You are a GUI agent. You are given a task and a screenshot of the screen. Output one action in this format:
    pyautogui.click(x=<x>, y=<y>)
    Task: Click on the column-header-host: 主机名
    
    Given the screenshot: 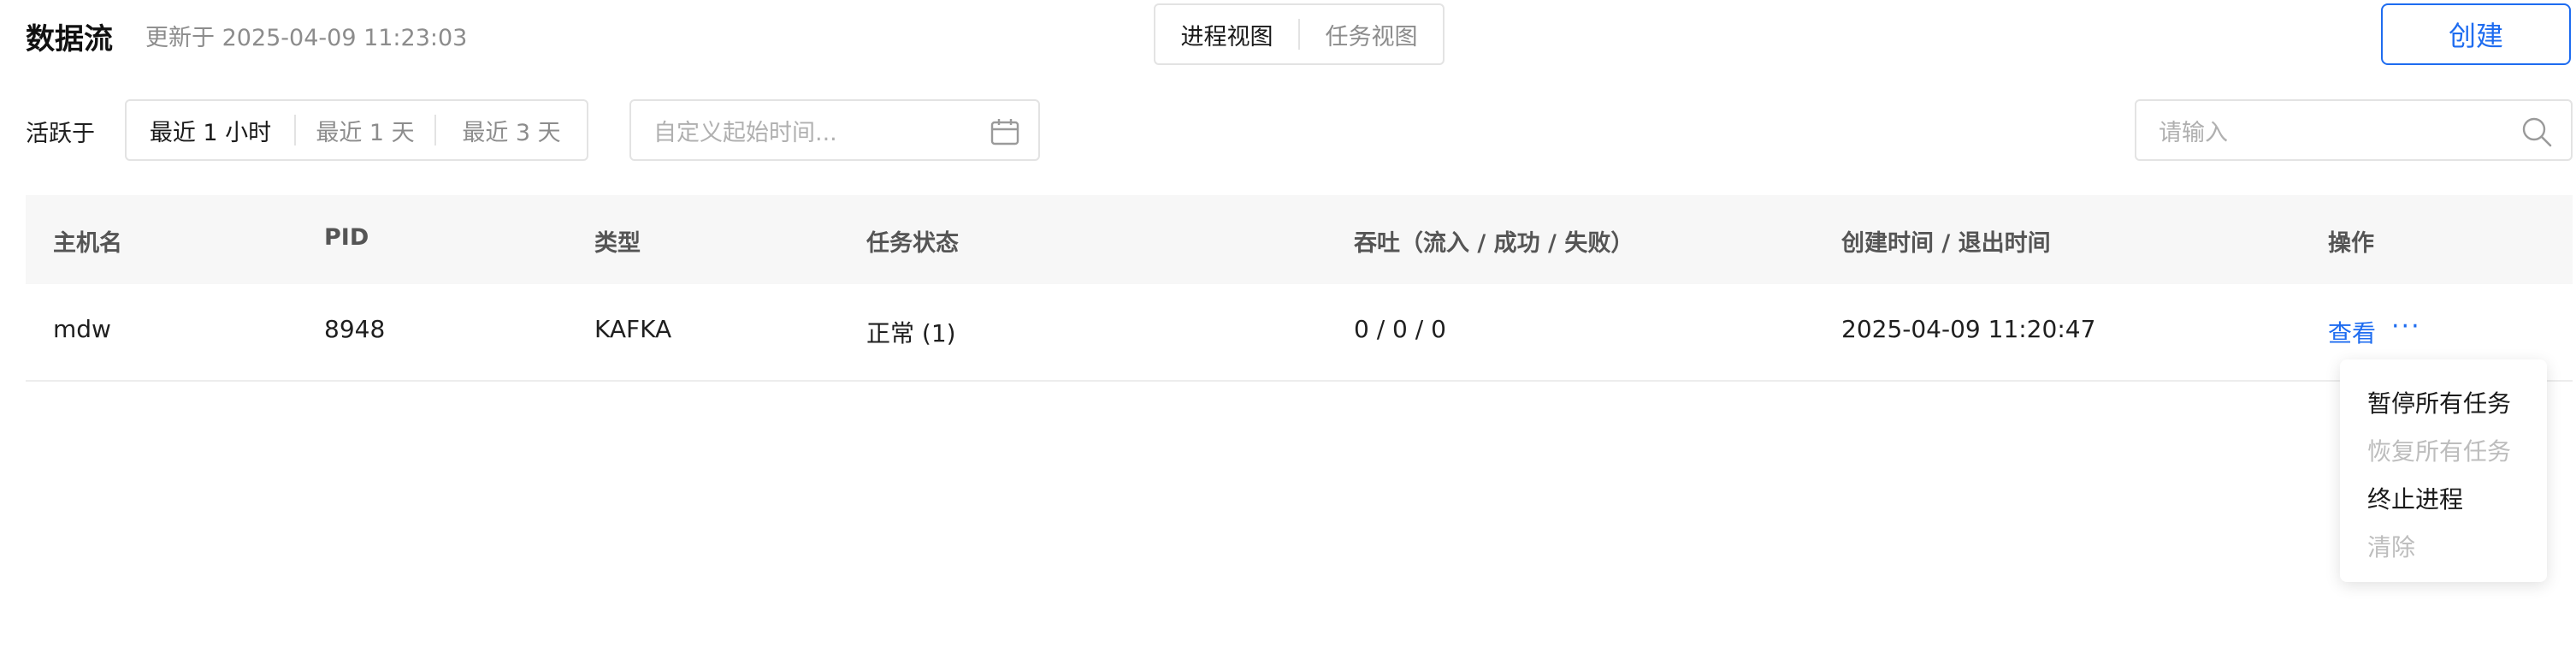 What is the action you would take?
    pyautogui.click(x=87, y=244)
    